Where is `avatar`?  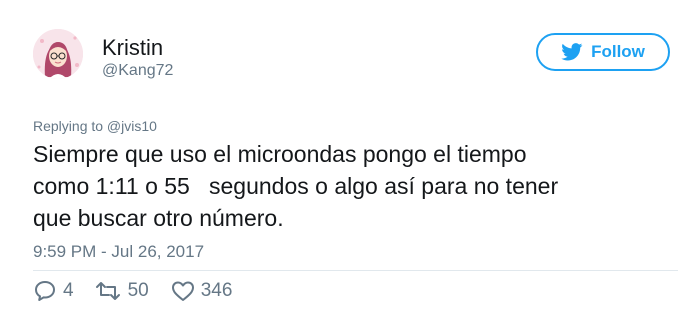 avatar is located at coordinates (58, 54).